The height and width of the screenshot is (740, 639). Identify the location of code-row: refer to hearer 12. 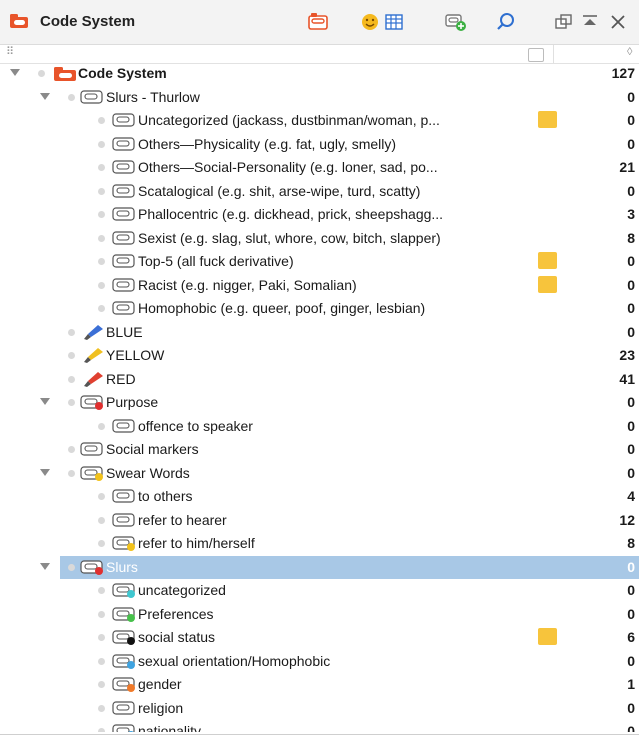
(319, 520).